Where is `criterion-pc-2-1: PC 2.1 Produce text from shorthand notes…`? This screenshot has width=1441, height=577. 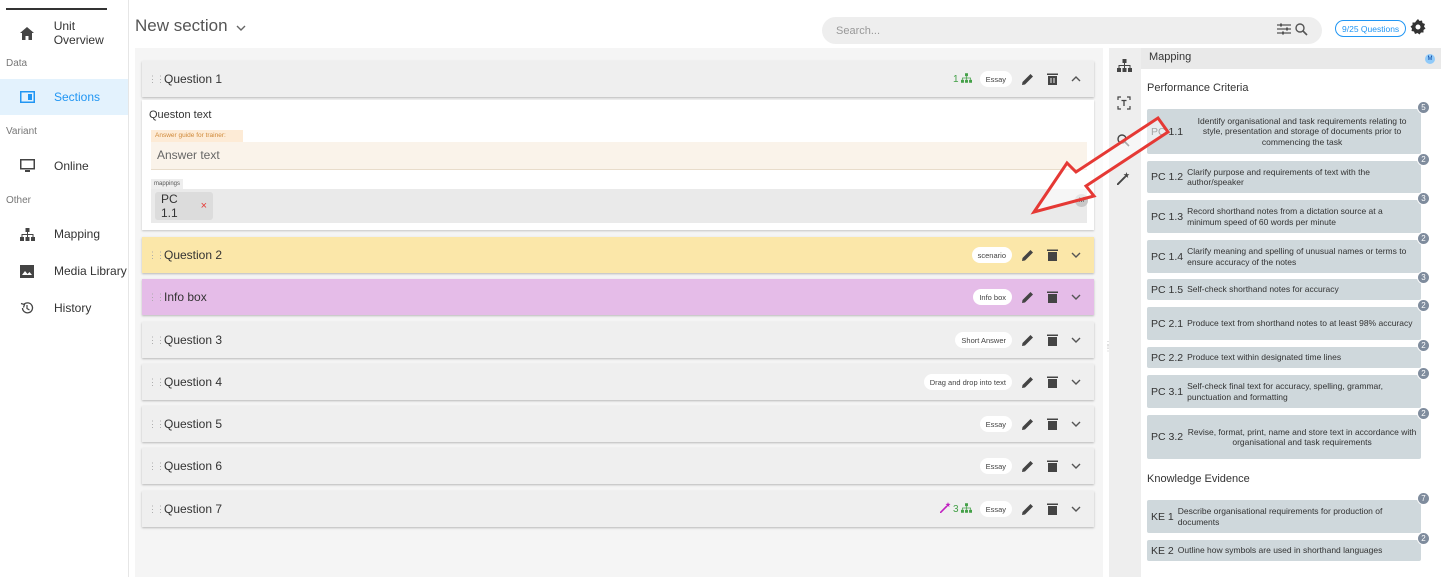
criterion-pc-2-1: PC 2.1 Produce text from shorthand notes… is located at coordinates (1288, 319).